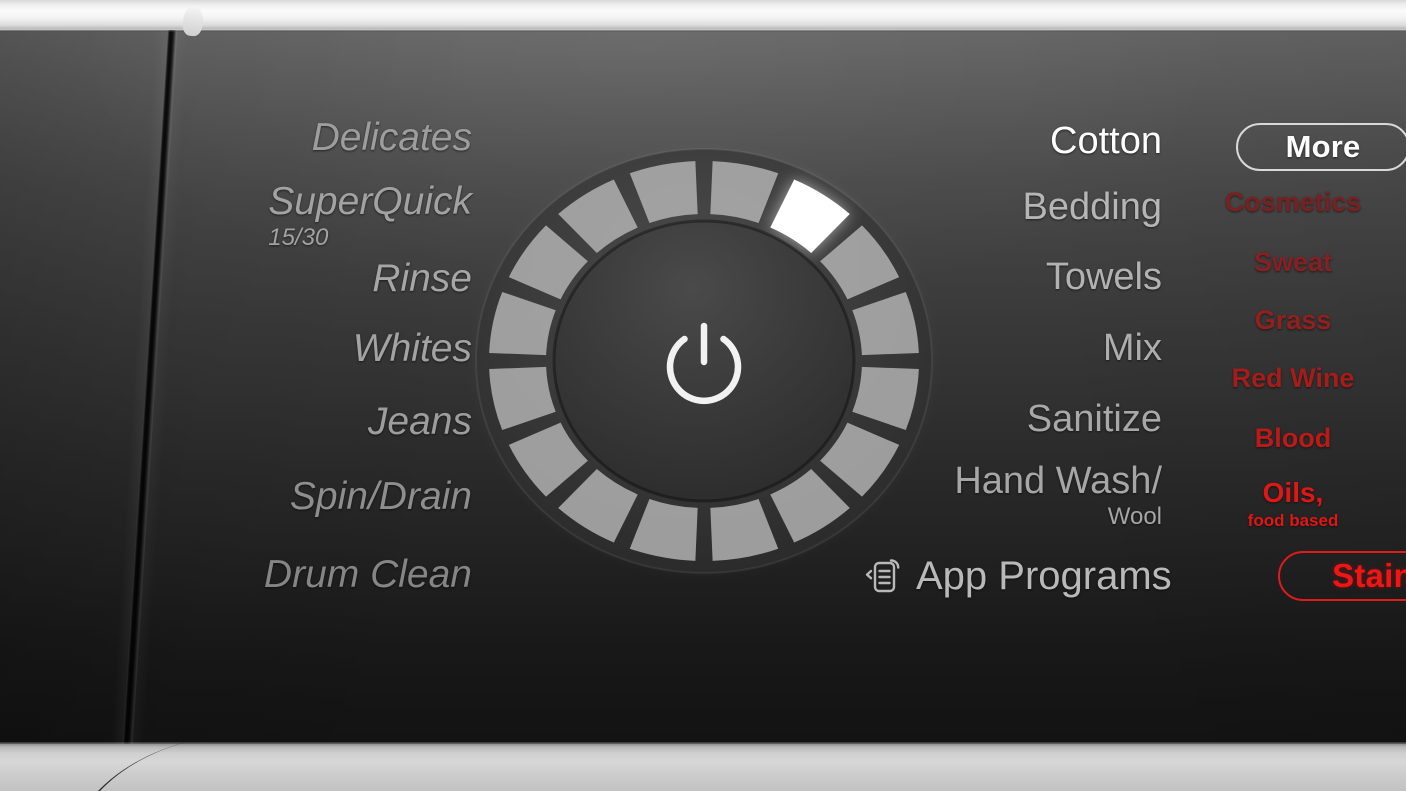 The height and width of the screenshot is (791, 1406). I want to click on program-label-text: Bedding, so click(1092, 207).